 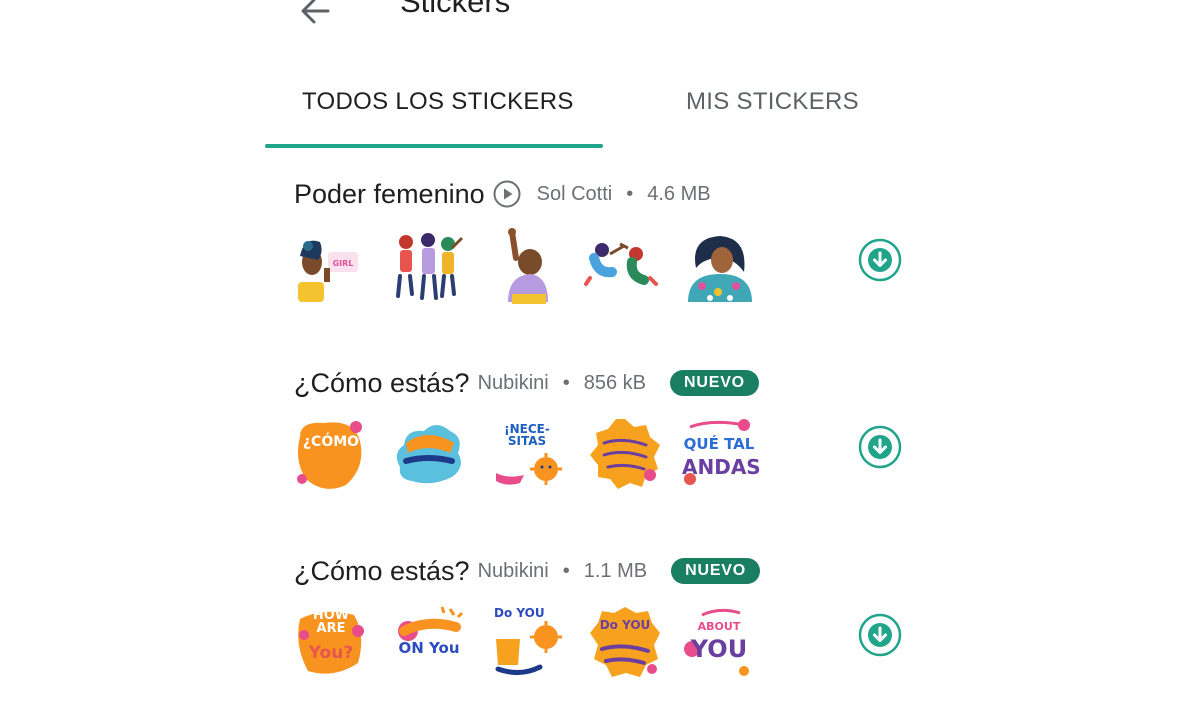 What do you see at coordinates (721, 455) in the screenshot?
I see `que-tal-andas-lettering-sticker: QUÉ TAL ANDAS` at bounding box center [721, 455].